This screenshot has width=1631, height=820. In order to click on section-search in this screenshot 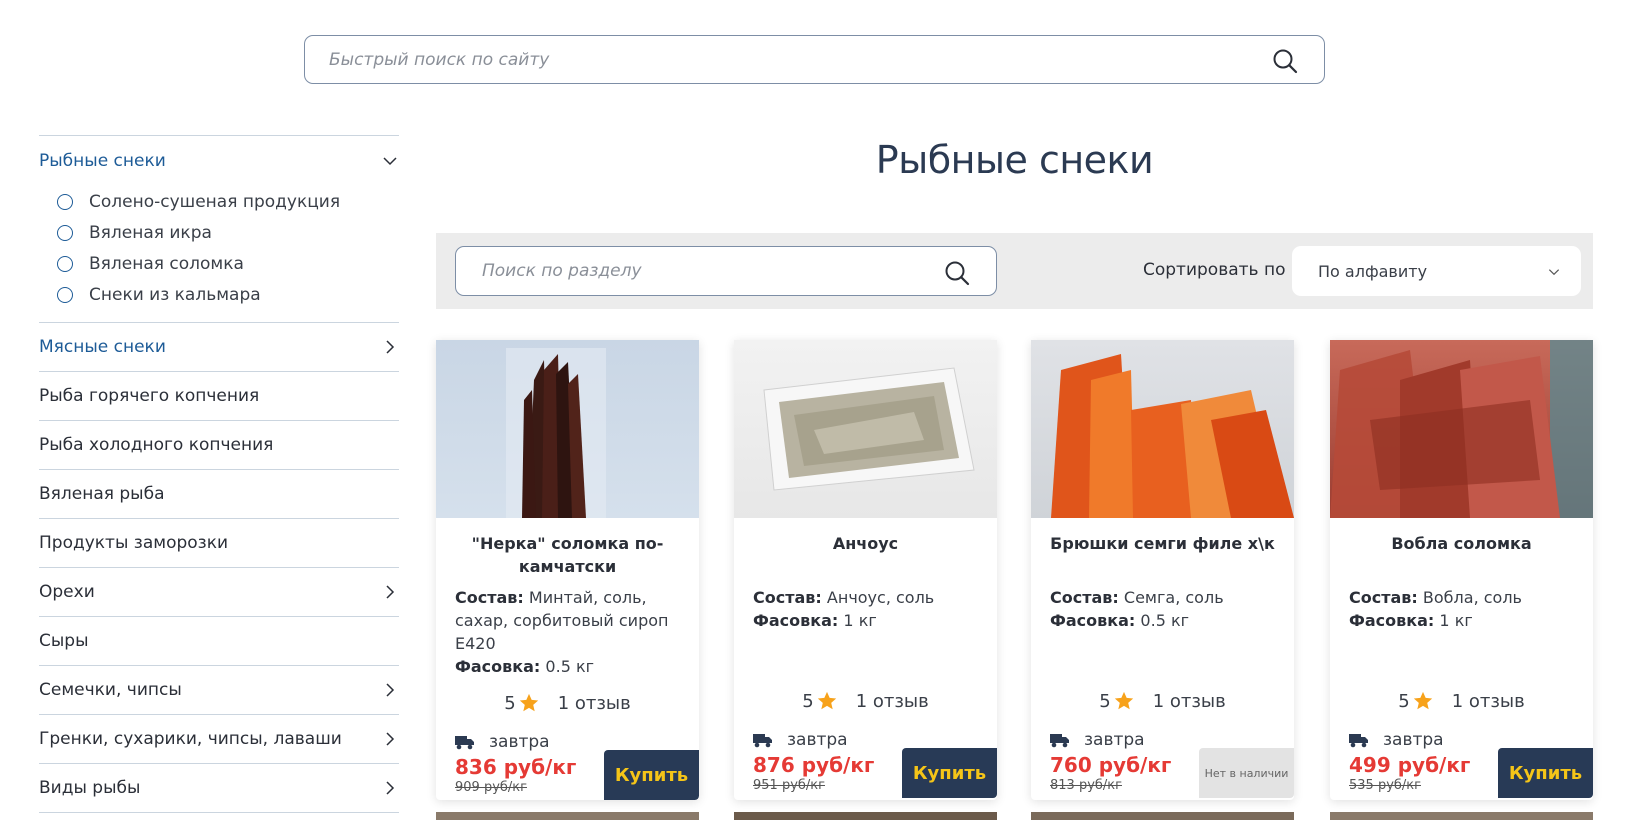, I will do `click(726, 271)`.